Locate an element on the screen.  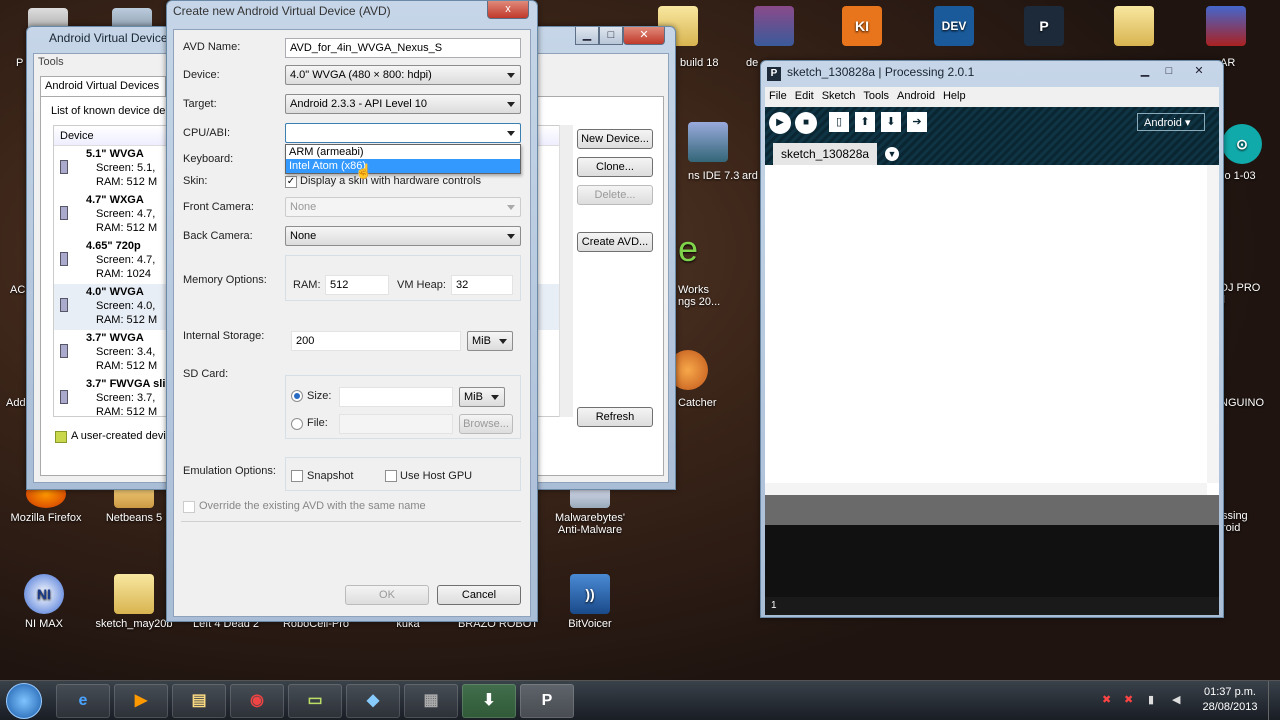
run-icon: ▶ is located at coordinates (780, 123).